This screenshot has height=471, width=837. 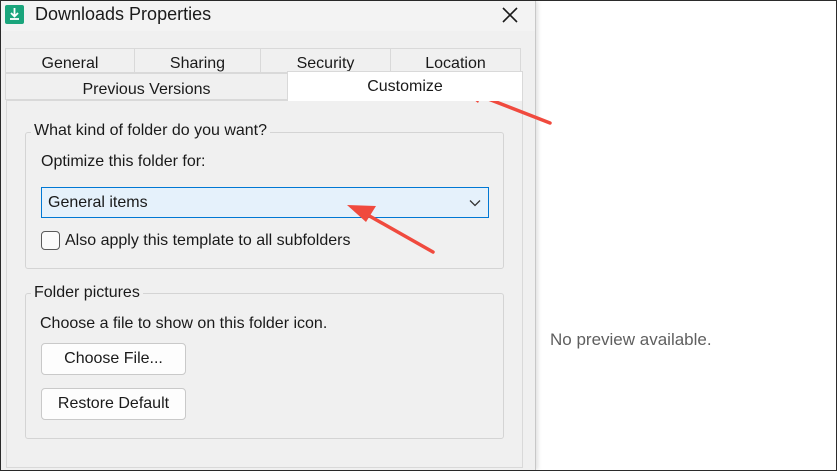 I want to click on tab-previous-versions: Previous Versions, so click(x=146, y=86).